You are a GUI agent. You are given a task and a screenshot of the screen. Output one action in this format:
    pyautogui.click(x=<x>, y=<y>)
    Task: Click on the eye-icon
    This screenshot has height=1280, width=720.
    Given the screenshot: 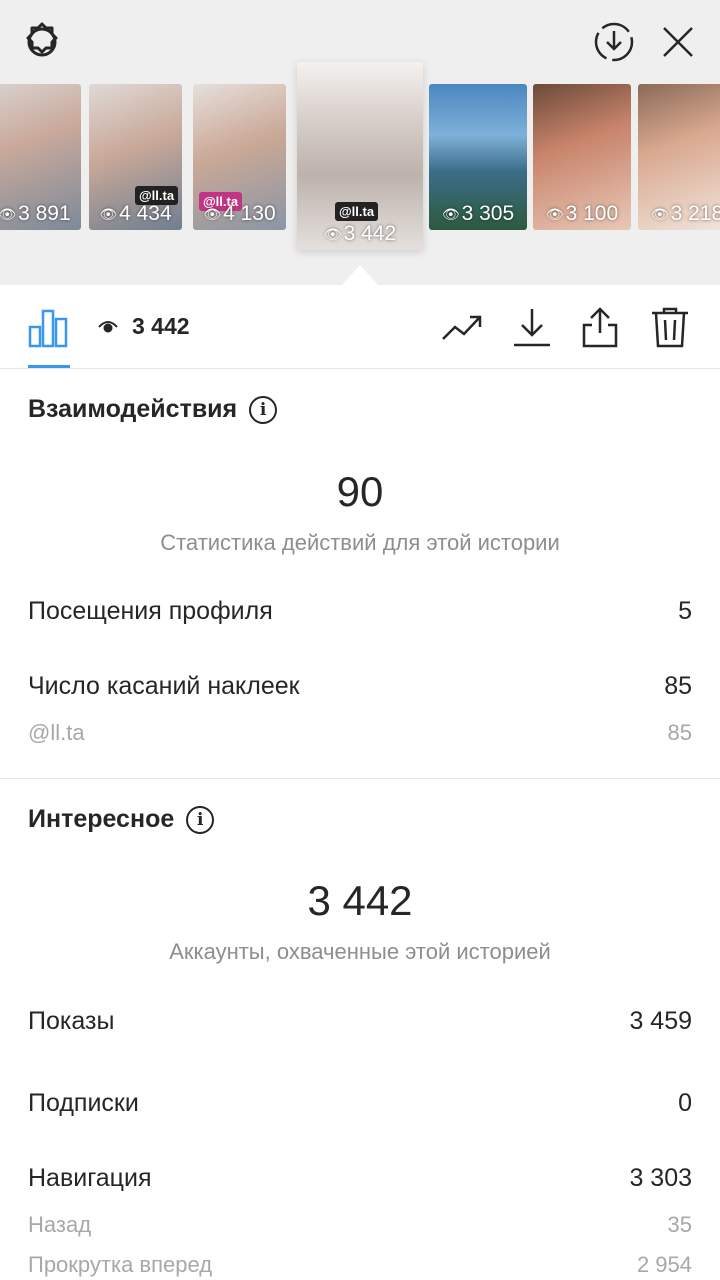 What is the action you would take?
    pyautogui.click(x=108, y=326)
    